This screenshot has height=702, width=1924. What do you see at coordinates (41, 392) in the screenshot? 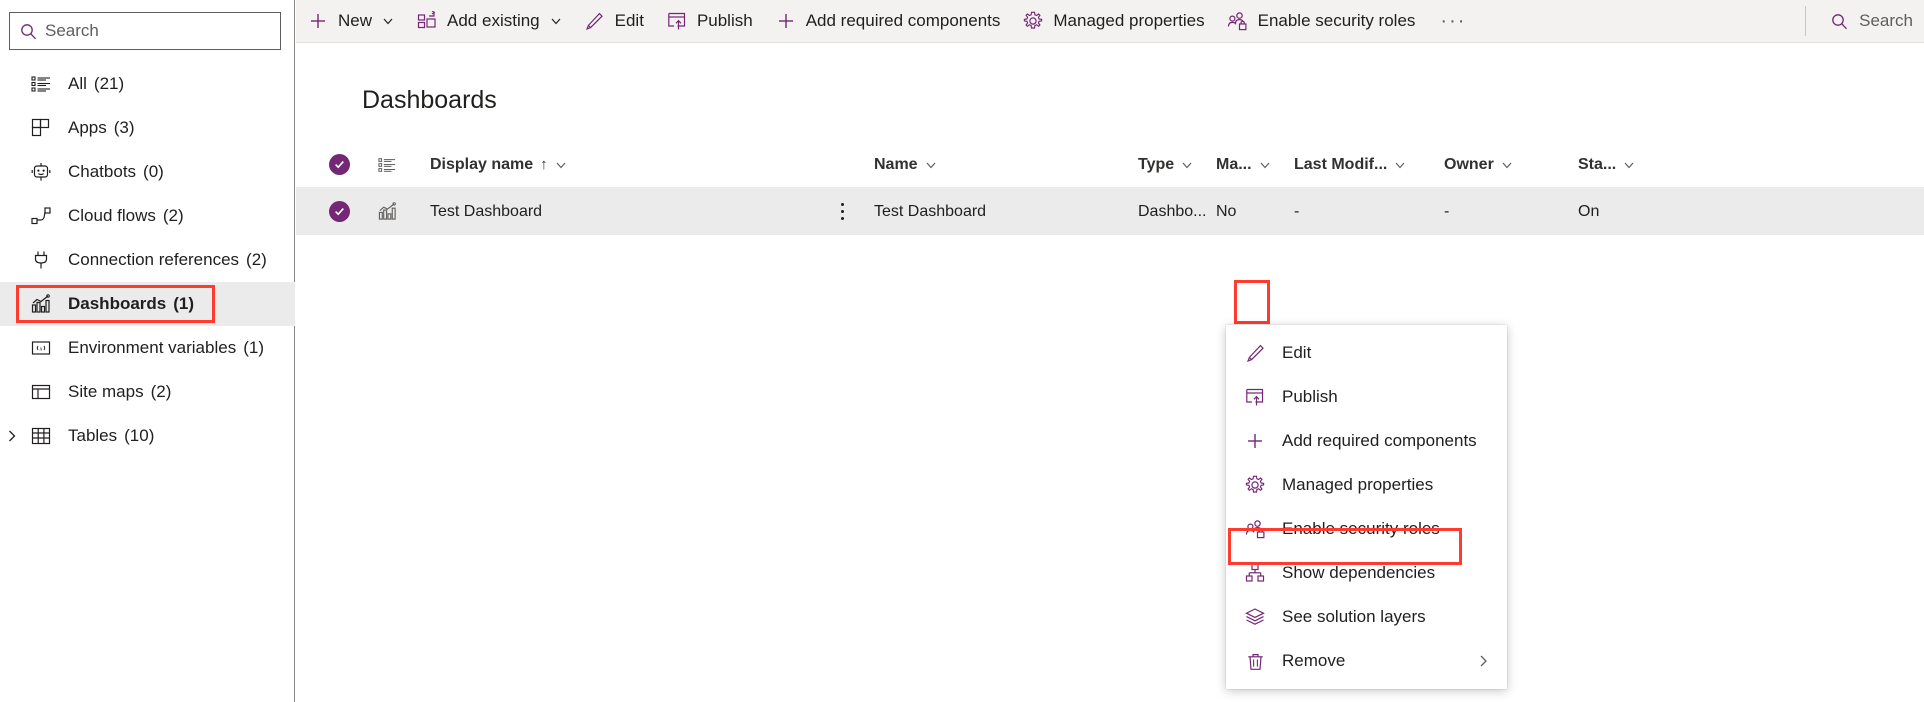
I see `sitemap-layout-icon` at bounding box center [41, 392].